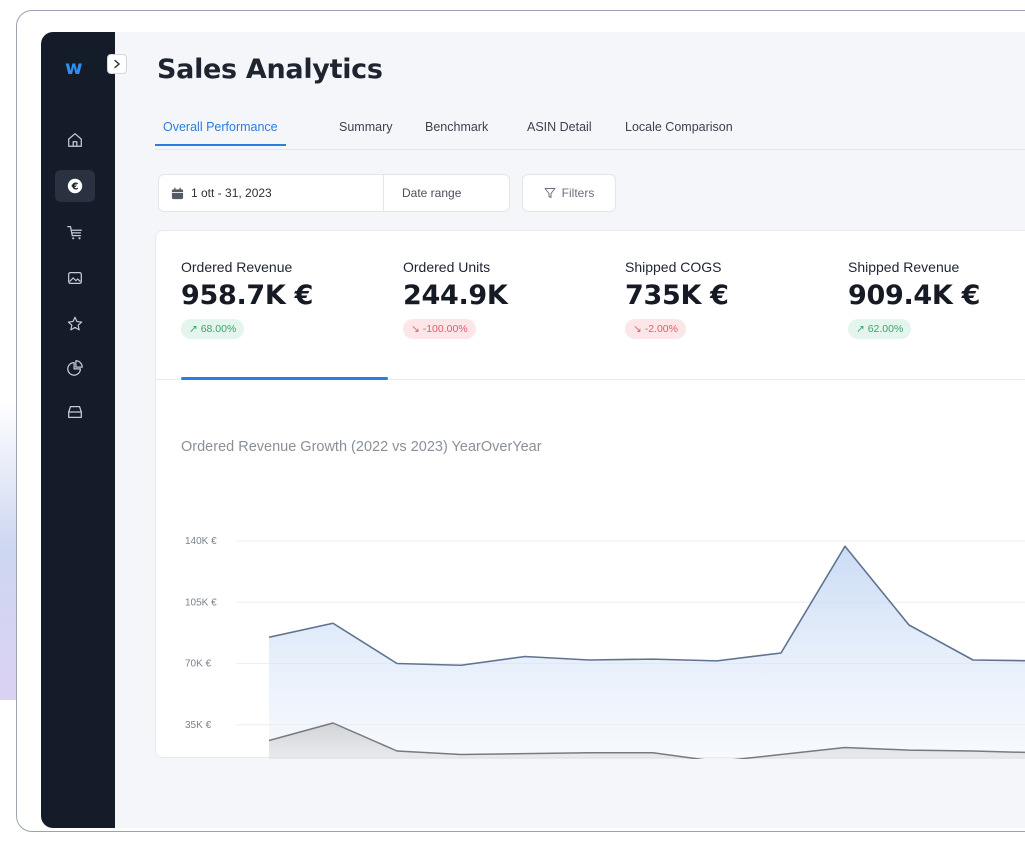 This screenshot has width=1025, height=841. What do you see at coordinates (365, 132) in the screenshot?
I see `tab-summary: Summary` at bounding box center [365, 132].